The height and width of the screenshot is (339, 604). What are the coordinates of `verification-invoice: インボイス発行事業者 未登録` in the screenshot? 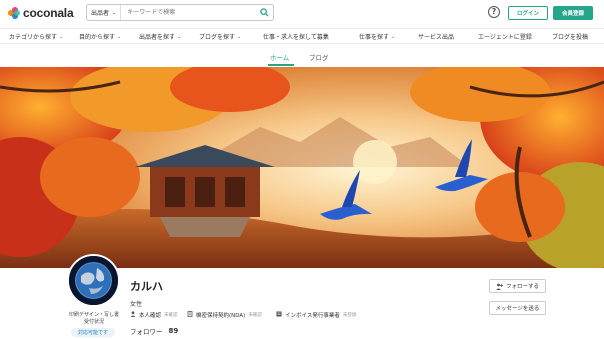 It's located at (316, 315).